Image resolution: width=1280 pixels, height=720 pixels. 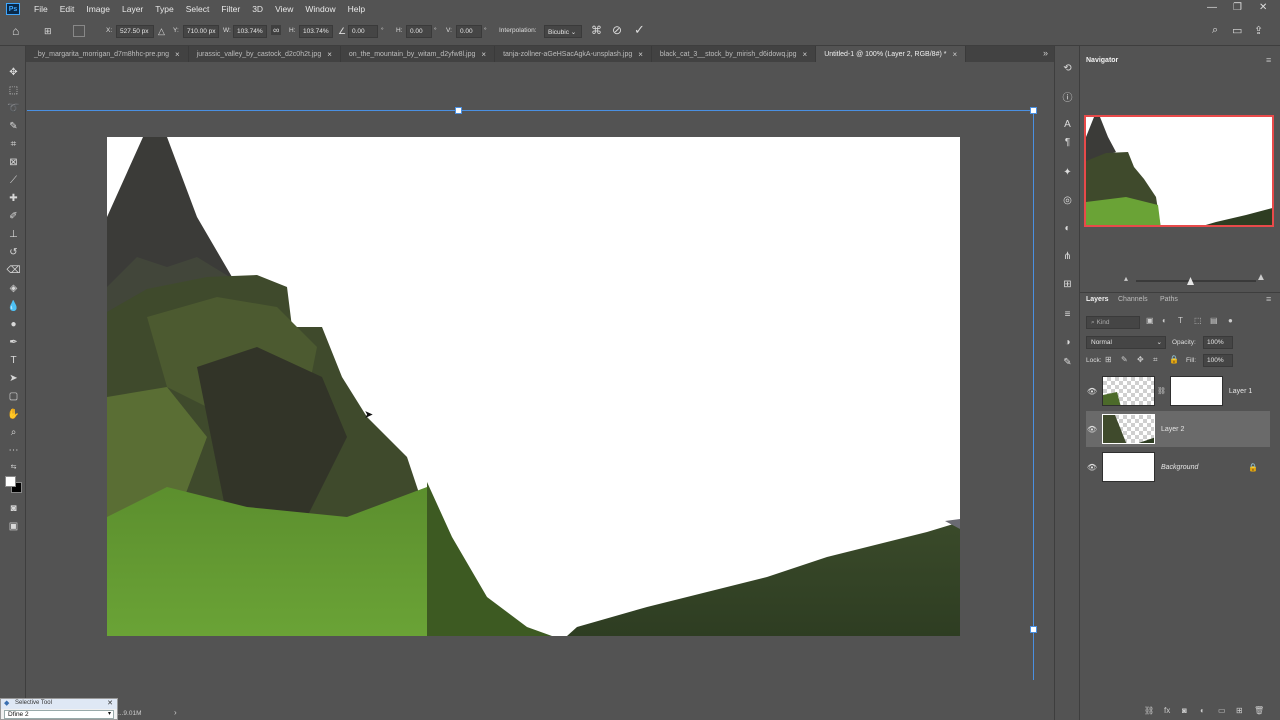 I want to click on character-icon: A, so click(x=1067, y=124).